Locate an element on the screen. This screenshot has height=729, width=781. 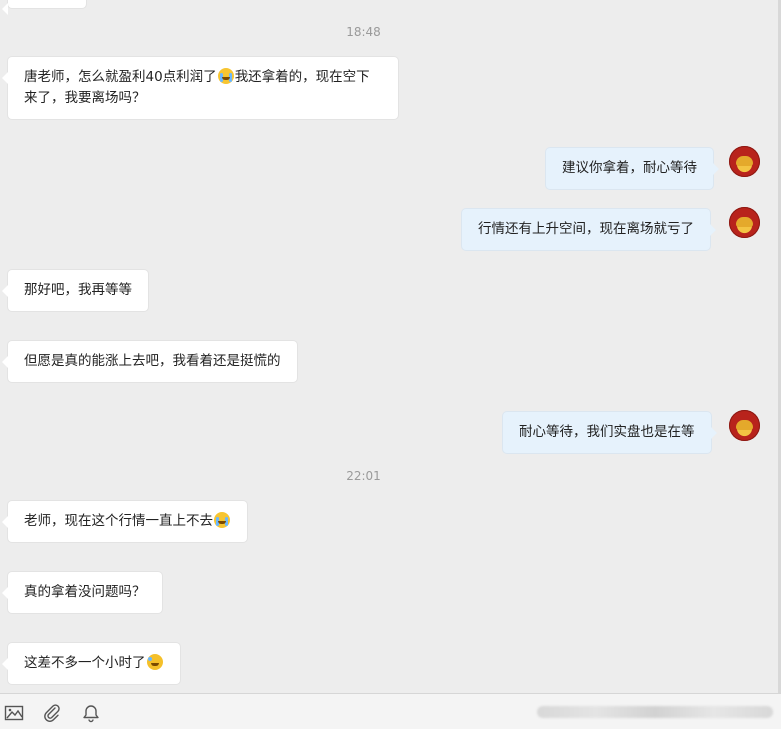
message-text: 真的拿着没问题吗？ is located at coordinates (85, 592).